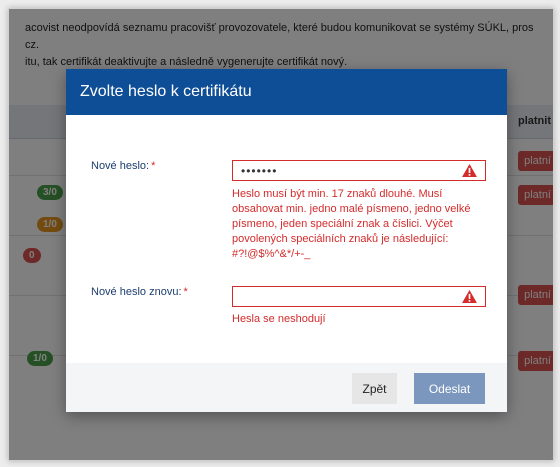 The width and height of the screenshot is (560, 467). Describe the element at coordinates (166, 91) in the screenshot. I see `dialog-title: Zvolte heslo k certifikátu` at that location.